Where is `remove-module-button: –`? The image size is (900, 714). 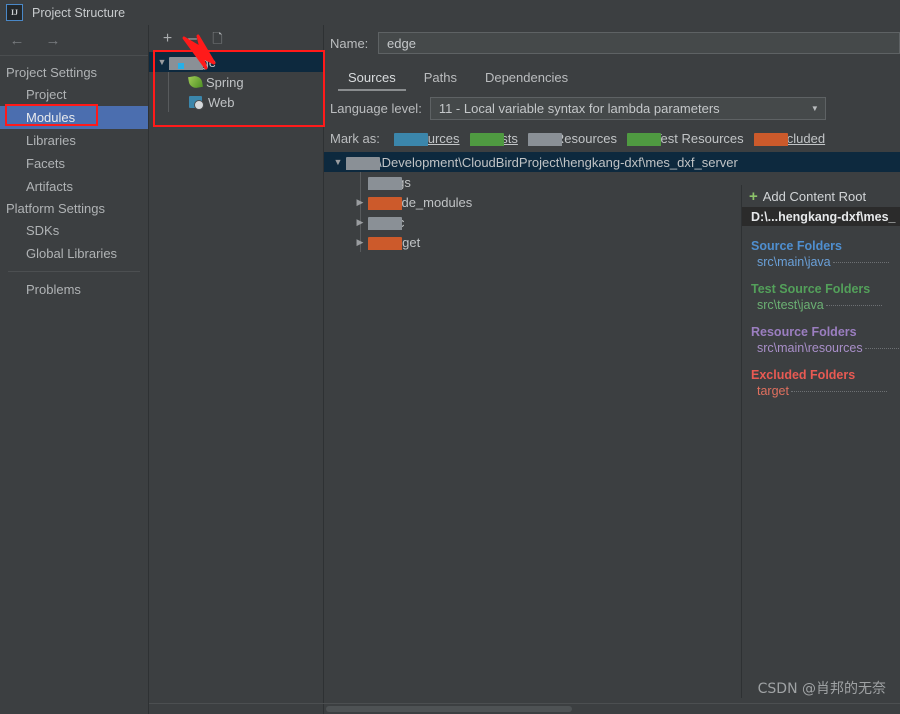 remove-module-button: – is located at coordinates (192, 39).